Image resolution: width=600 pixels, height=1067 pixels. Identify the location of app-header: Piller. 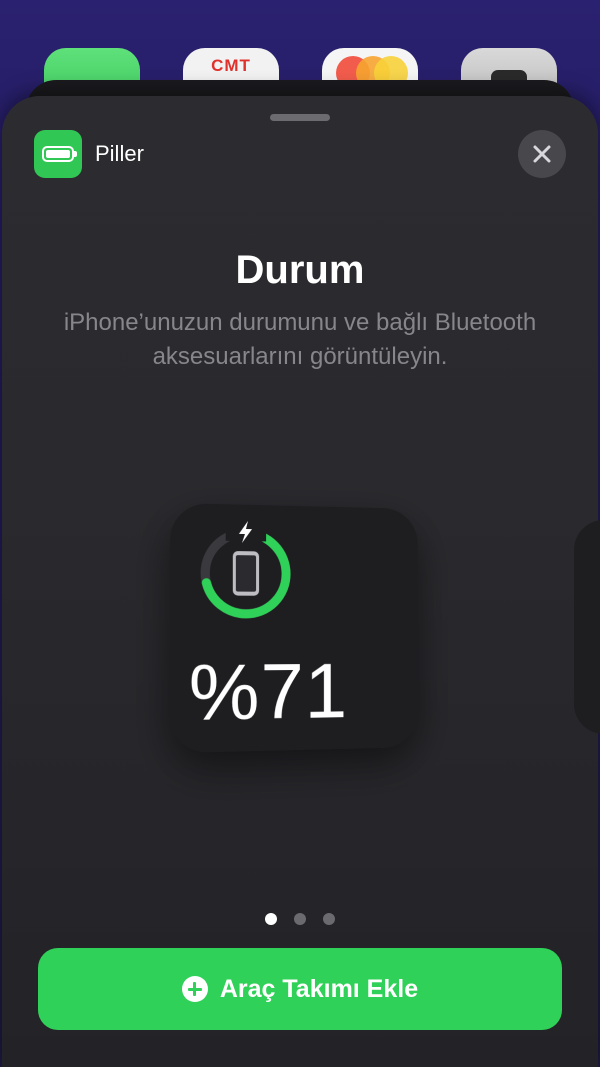
(89, 154).